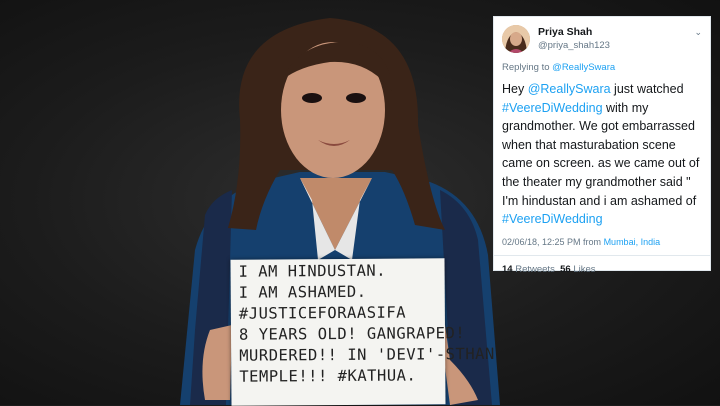 The width and height of the screenshot is (720, 406). I want to click on tweet-text: Hey, so click(515, 89).